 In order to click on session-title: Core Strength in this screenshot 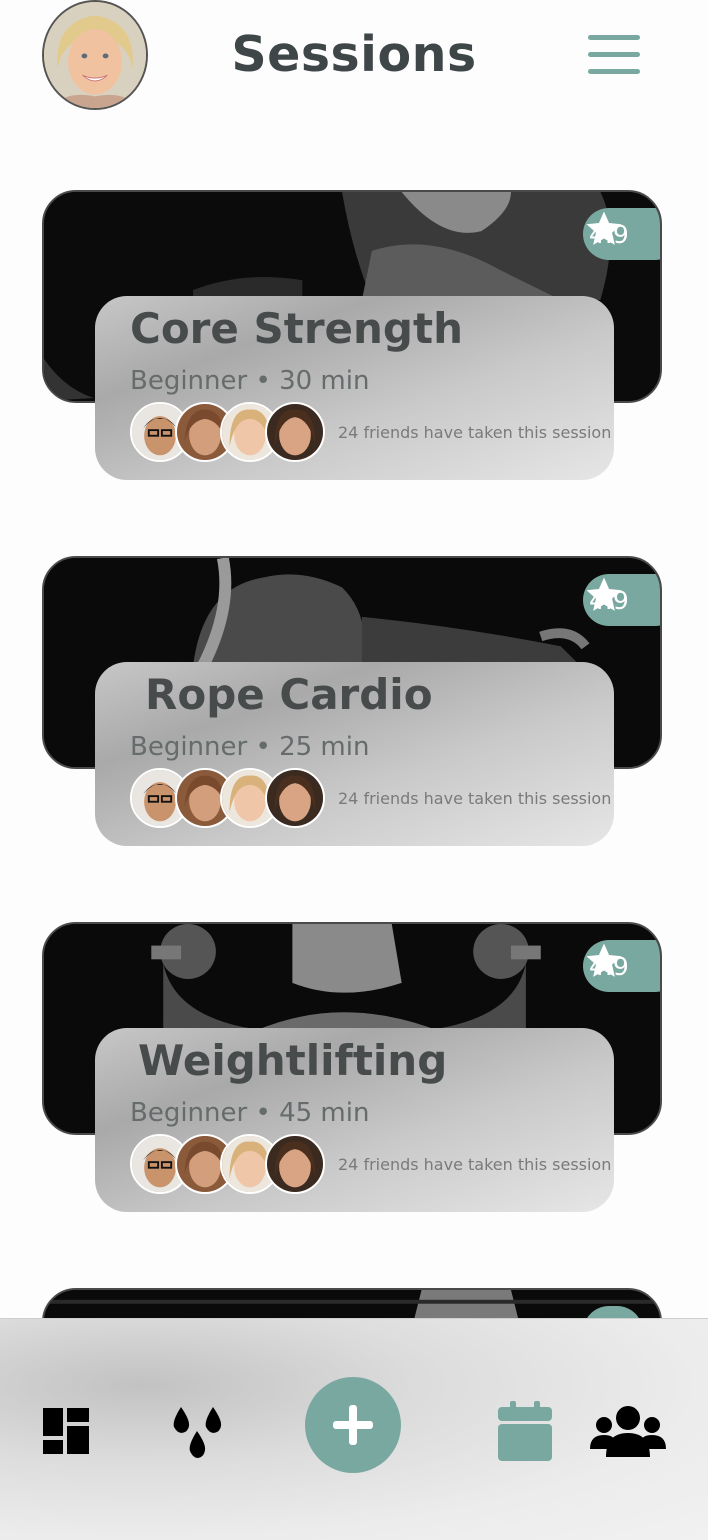, I will do `click(296, 328)`.